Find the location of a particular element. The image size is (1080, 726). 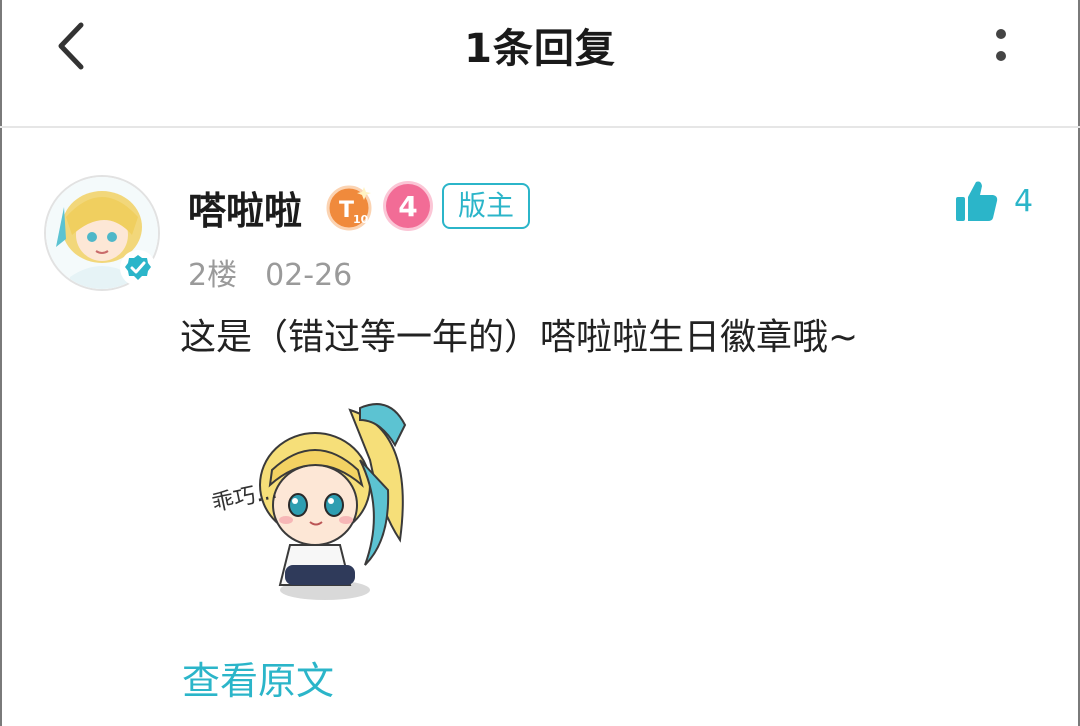

level-badge: 4 is located at coordinates (408, 206).